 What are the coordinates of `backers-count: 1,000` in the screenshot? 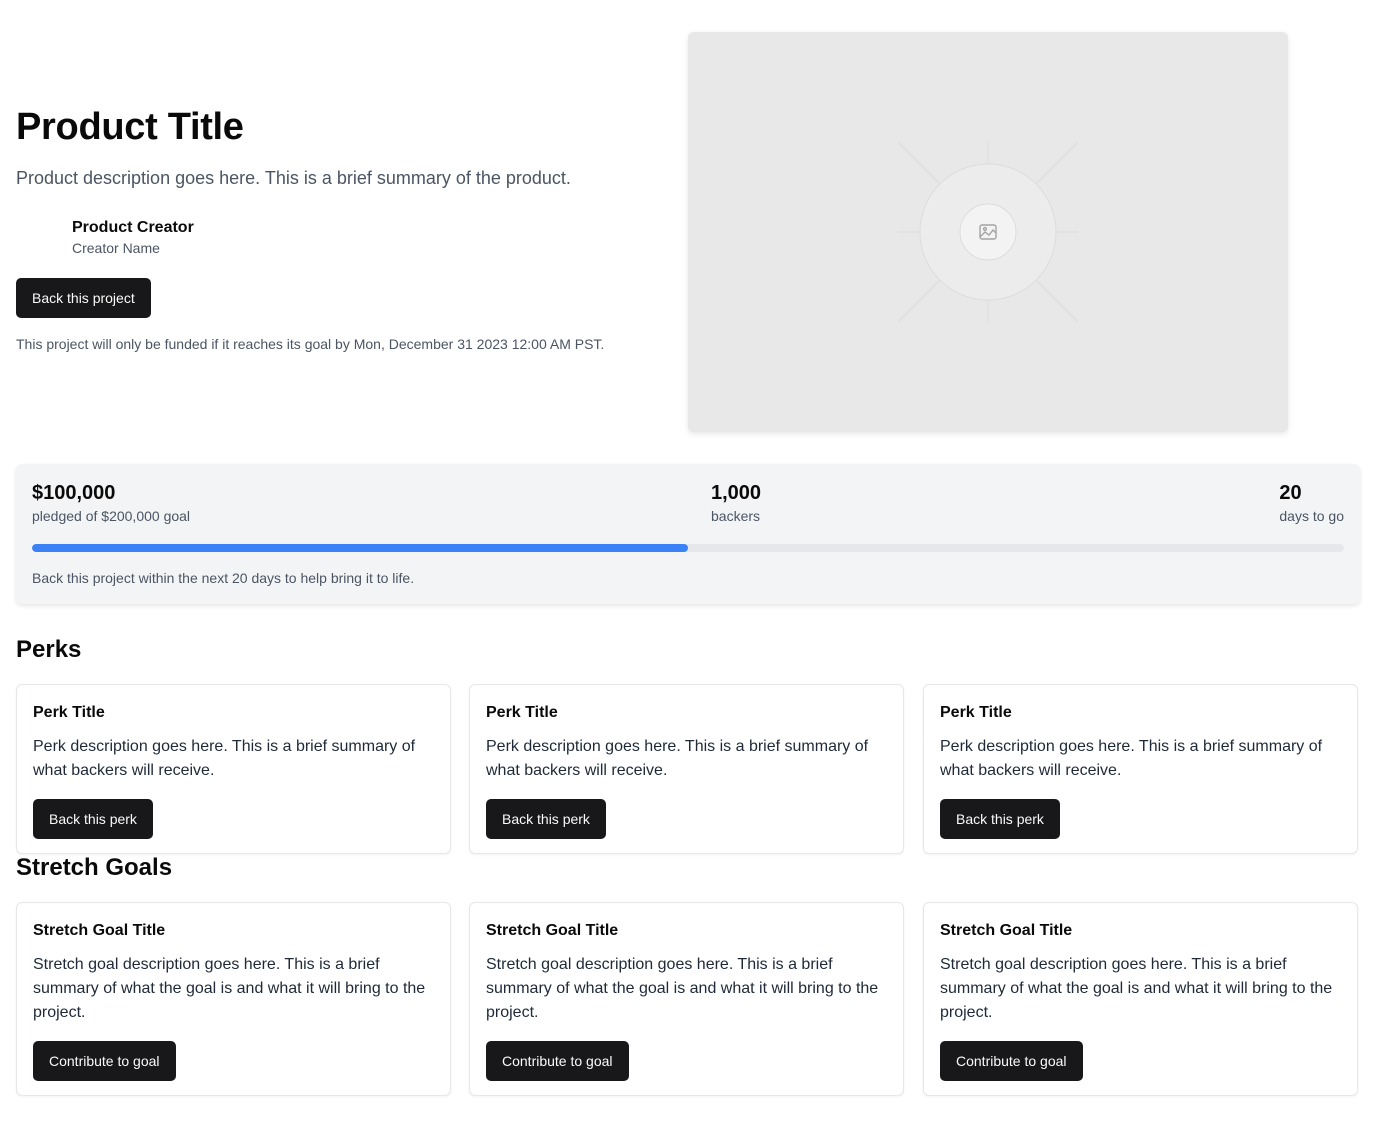 It's located at (736, 493).